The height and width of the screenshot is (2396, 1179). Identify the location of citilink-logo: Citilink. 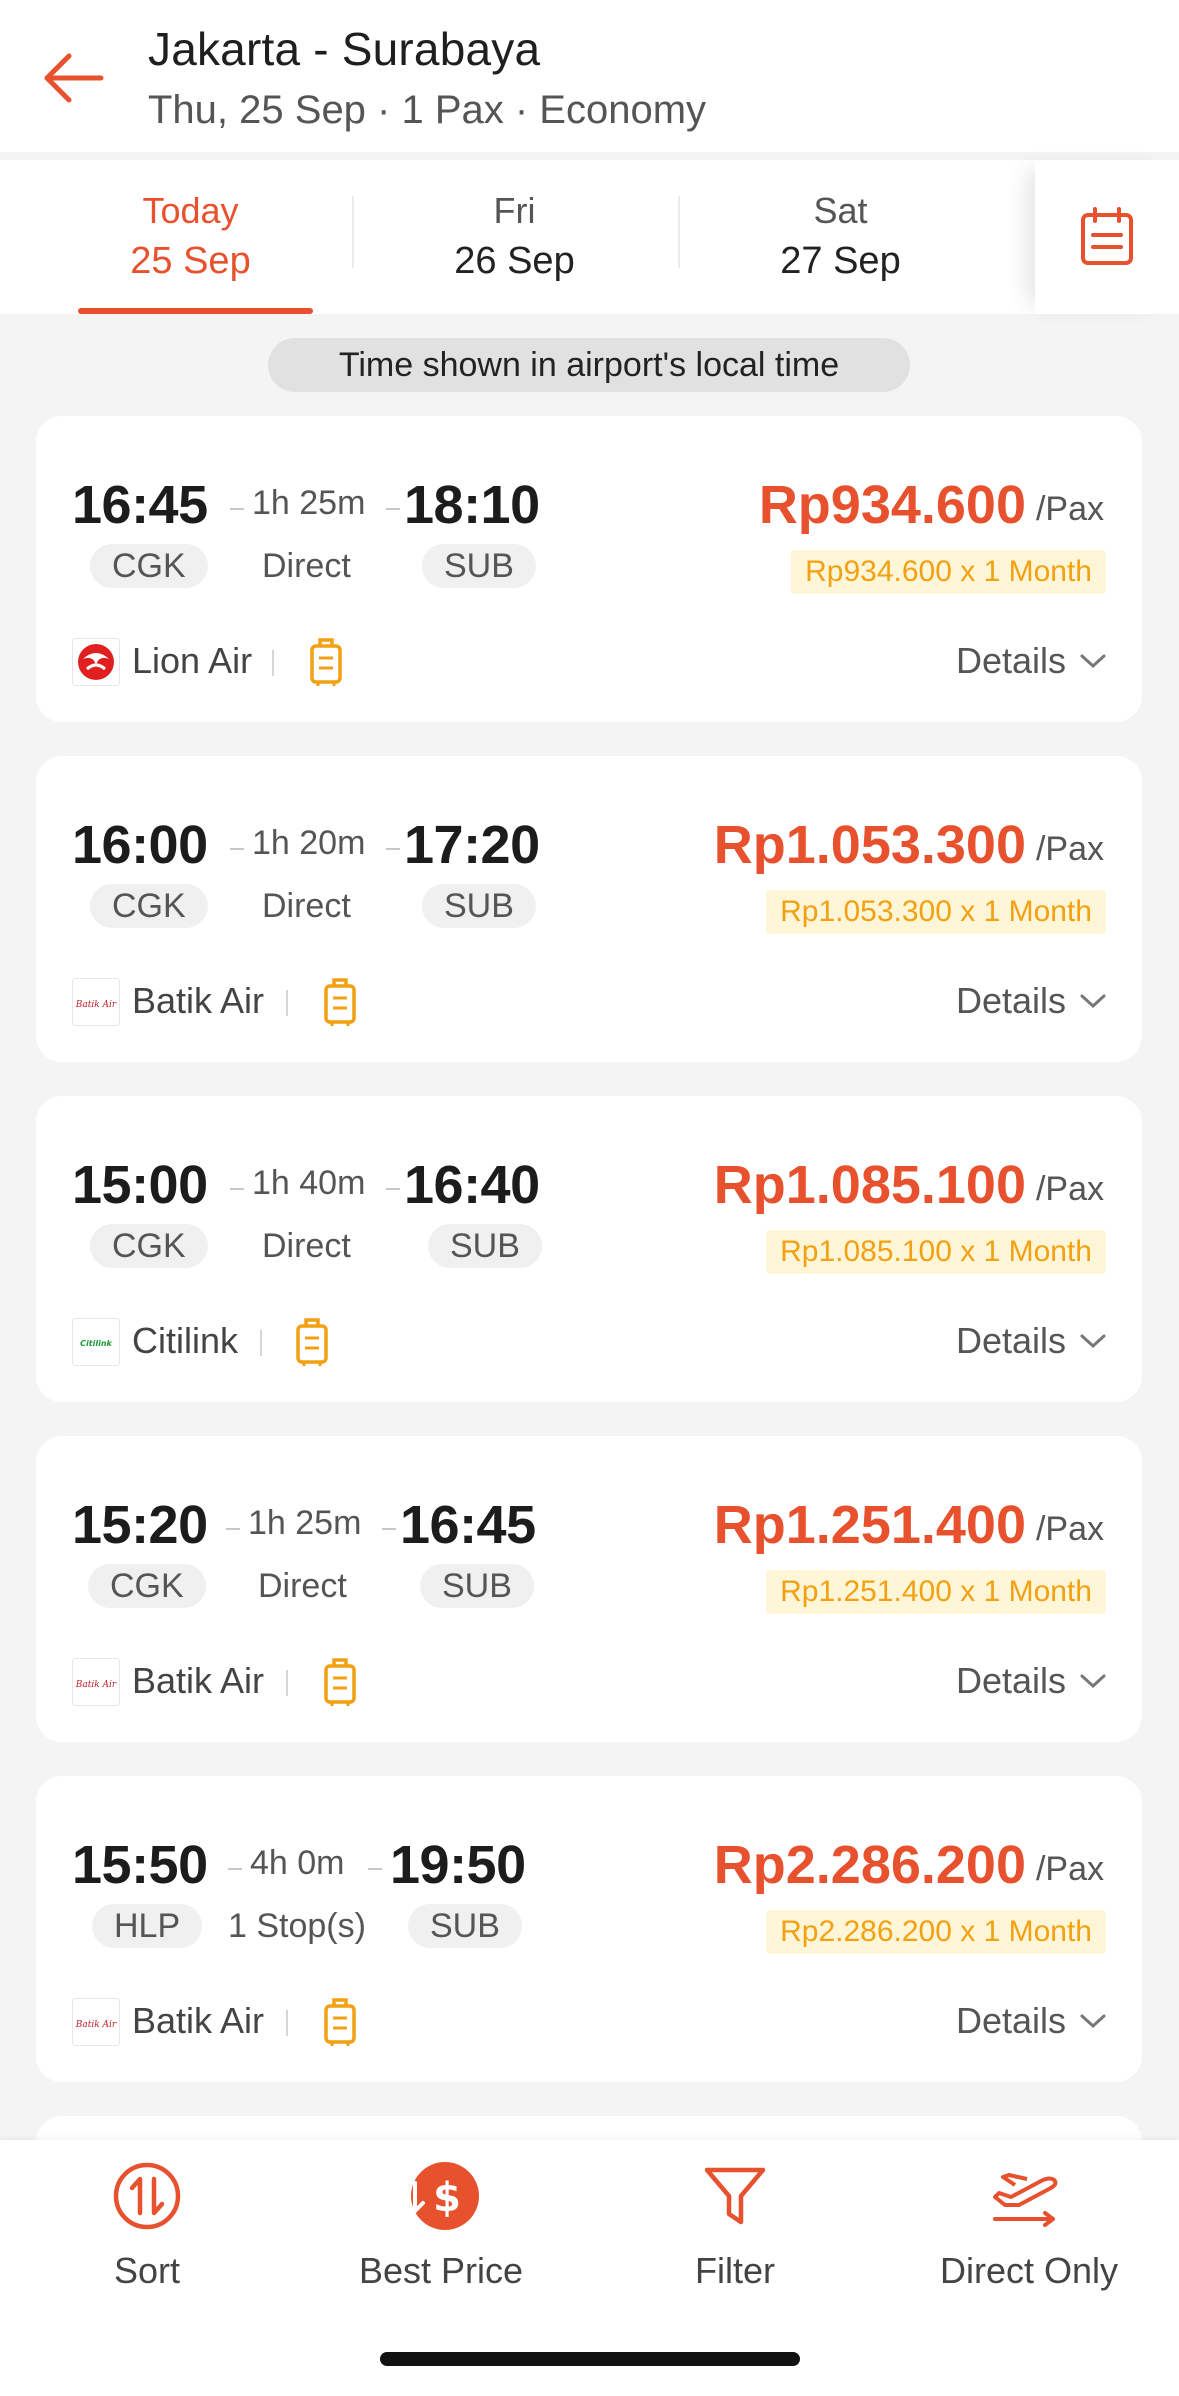
(96, 1342).